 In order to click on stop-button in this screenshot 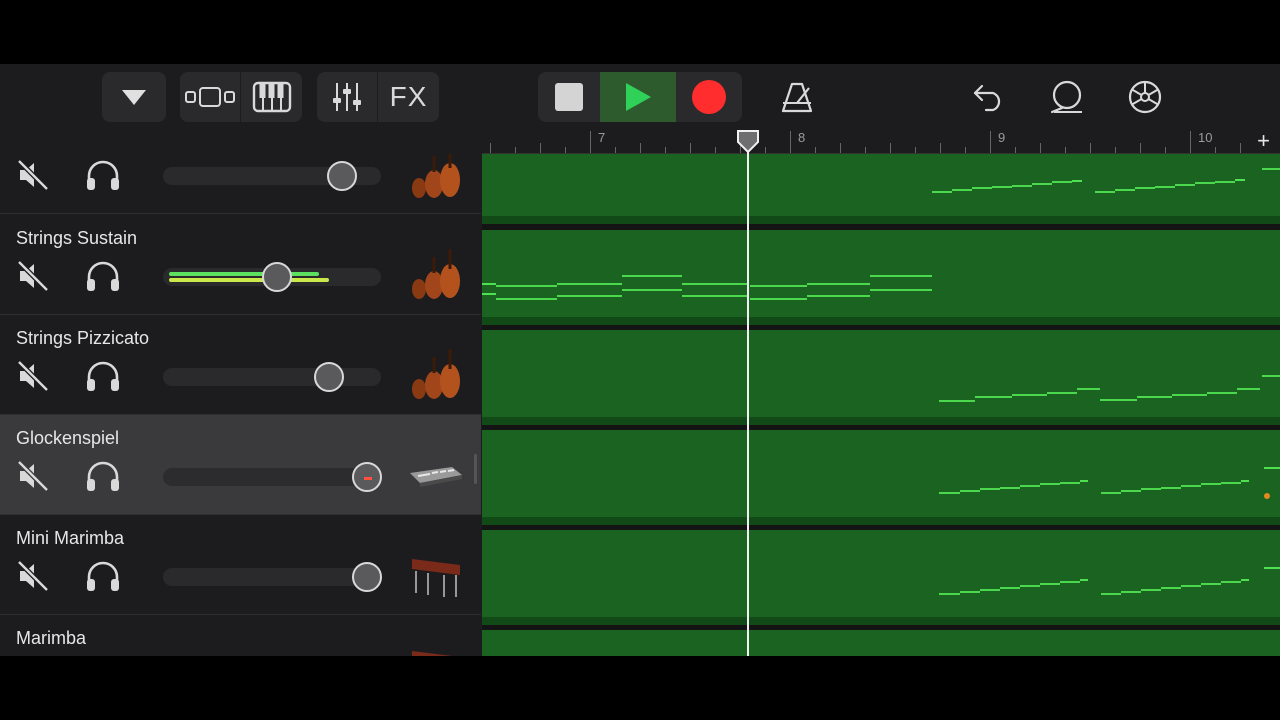, I will do `click(569, 97)`.